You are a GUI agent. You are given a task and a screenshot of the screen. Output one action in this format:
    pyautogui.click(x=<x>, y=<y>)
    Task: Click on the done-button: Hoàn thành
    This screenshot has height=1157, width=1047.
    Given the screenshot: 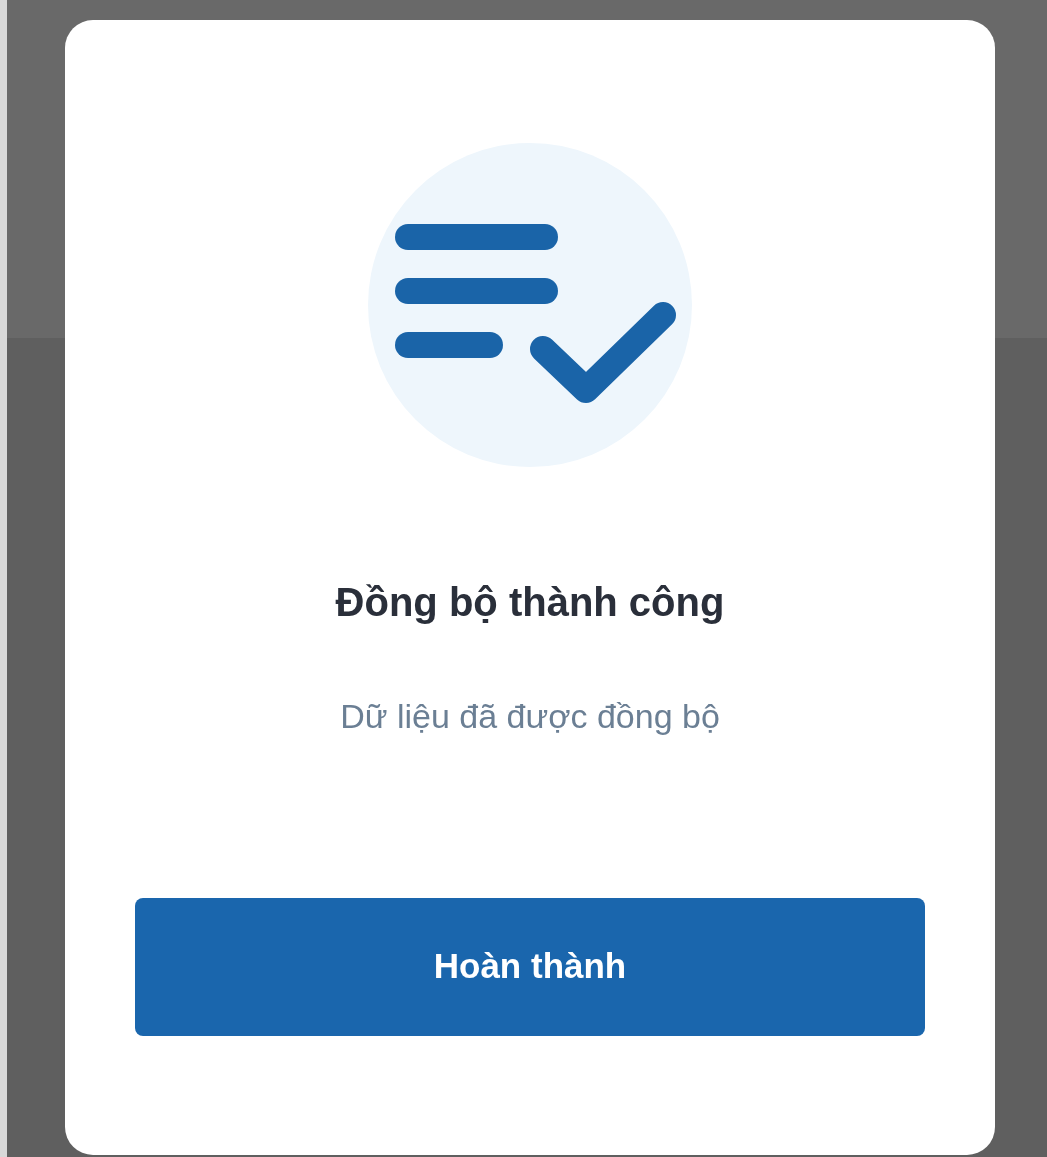 What is the action you would take?
    pyautogui.click(x=530, y=966)
    